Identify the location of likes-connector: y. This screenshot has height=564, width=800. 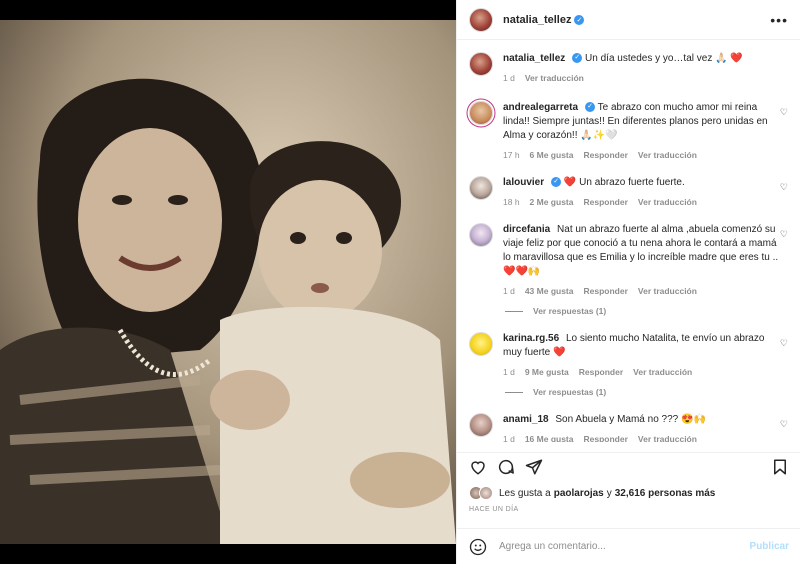
(609, 493).